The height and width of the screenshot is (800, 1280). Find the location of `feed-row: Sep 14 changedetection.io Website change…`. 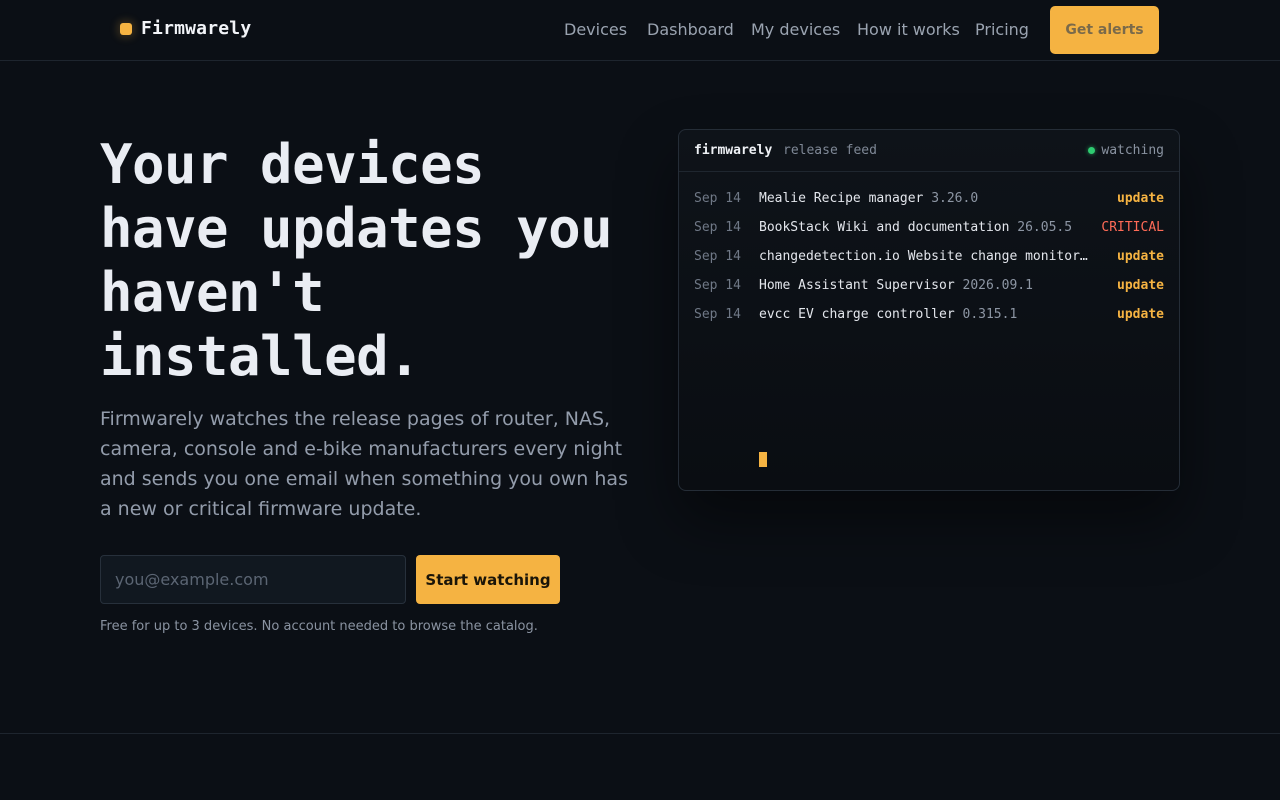

feed-row: Sep 14 changedetection.io Website change… is located at coordinates (929, 257).